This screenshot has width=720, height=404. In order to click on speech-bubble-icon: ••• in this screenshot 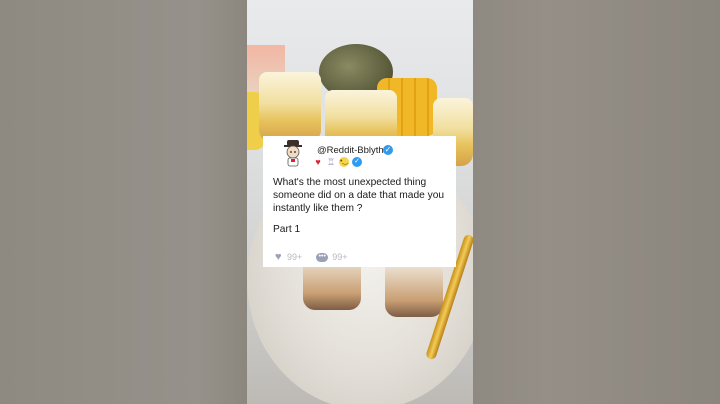, I will do `click(322, 257)`.